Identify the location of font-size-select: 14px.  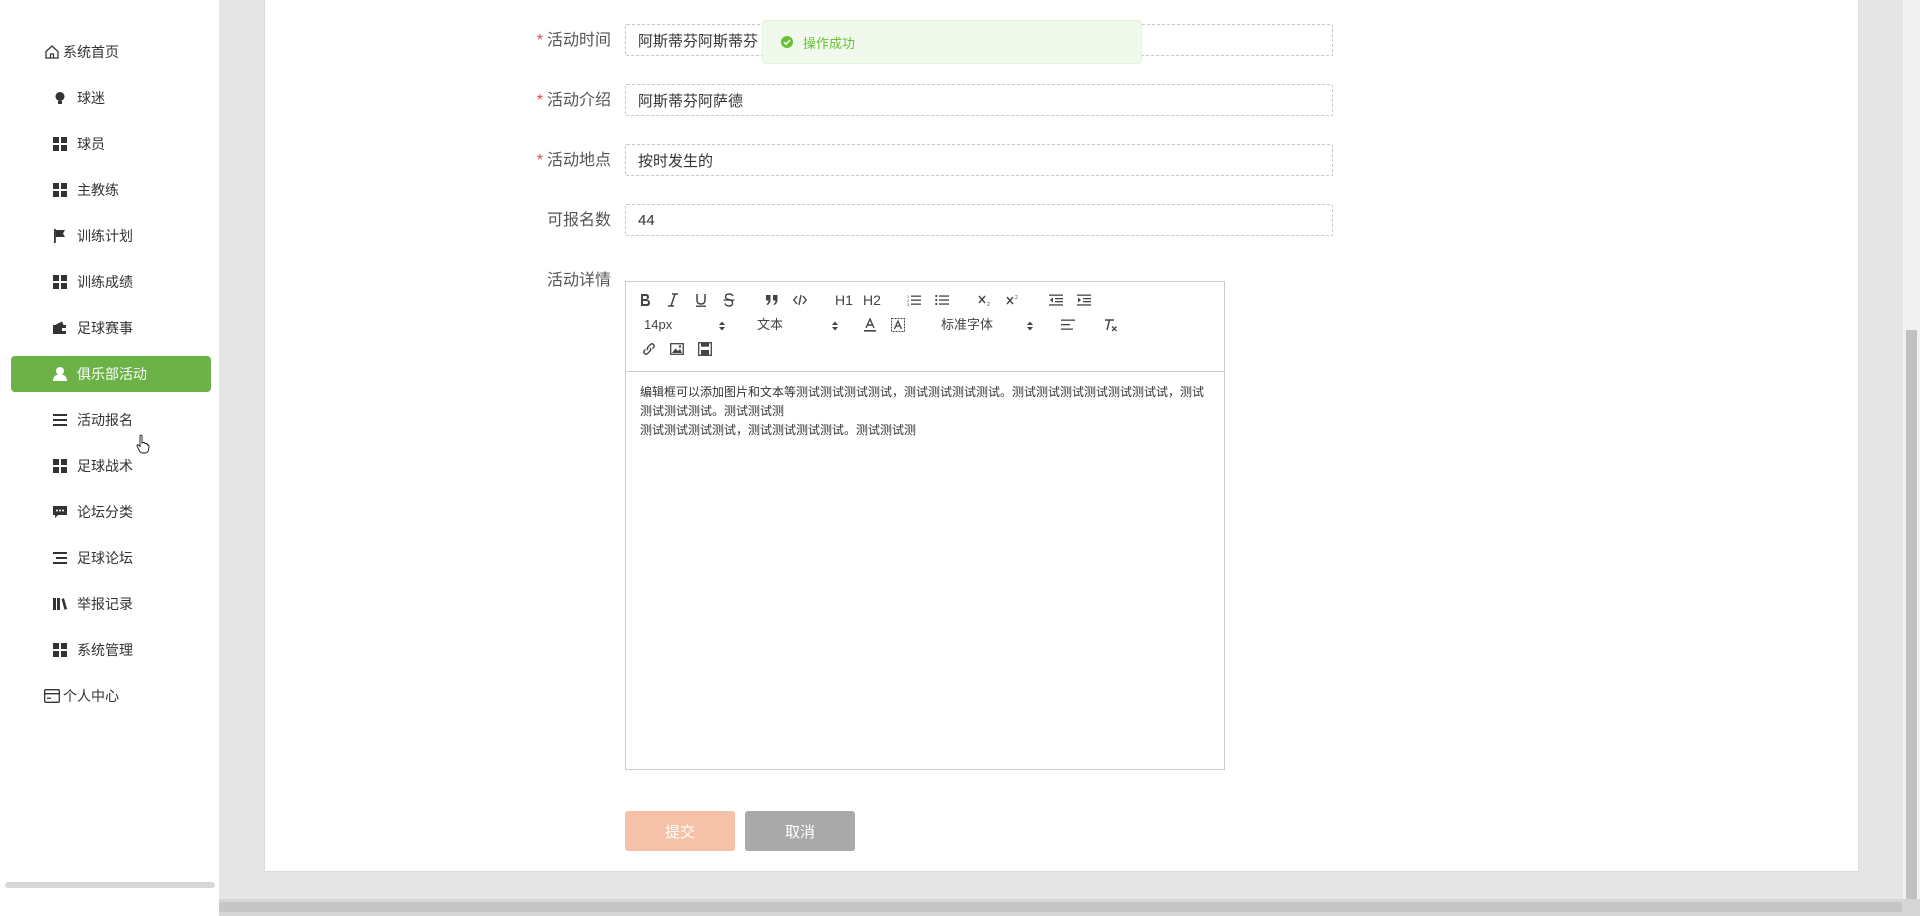
(685, 325).